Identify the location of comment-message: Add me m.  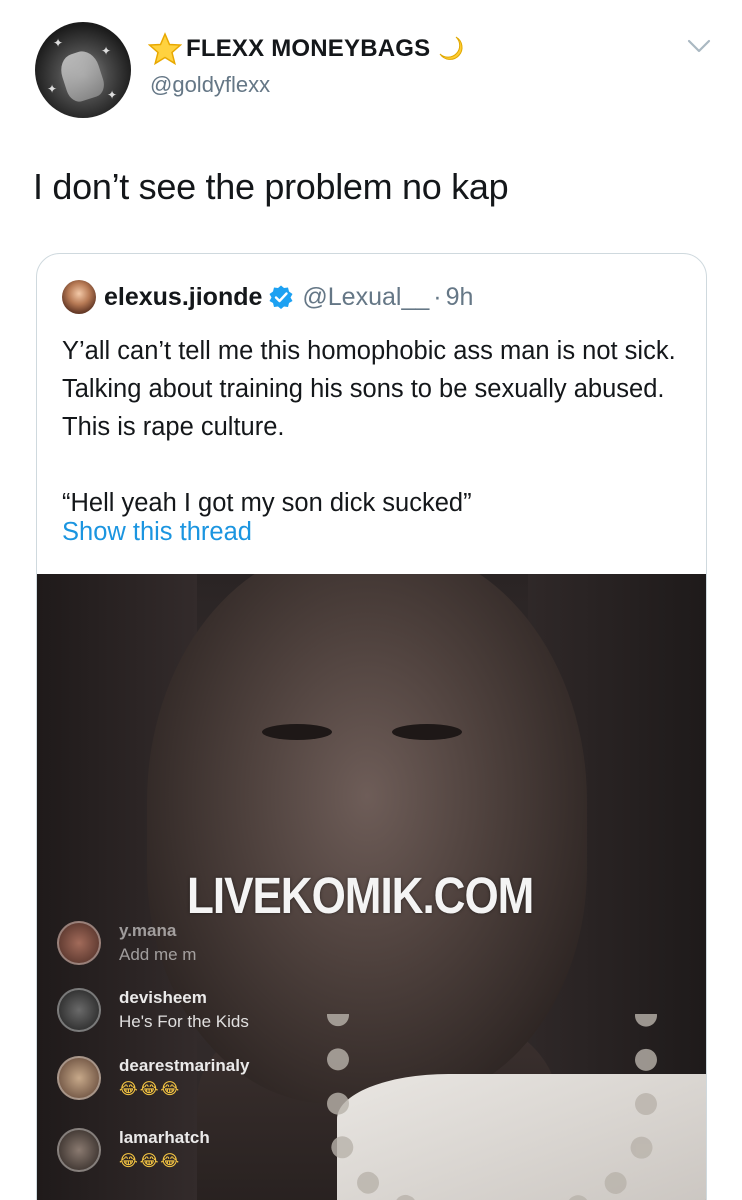
(158, 954).